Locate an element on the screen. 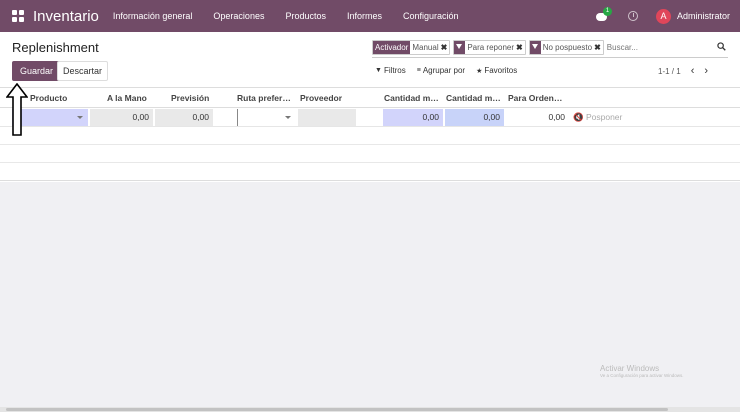  apps-menu-icon is located at coordinates (18, 16).